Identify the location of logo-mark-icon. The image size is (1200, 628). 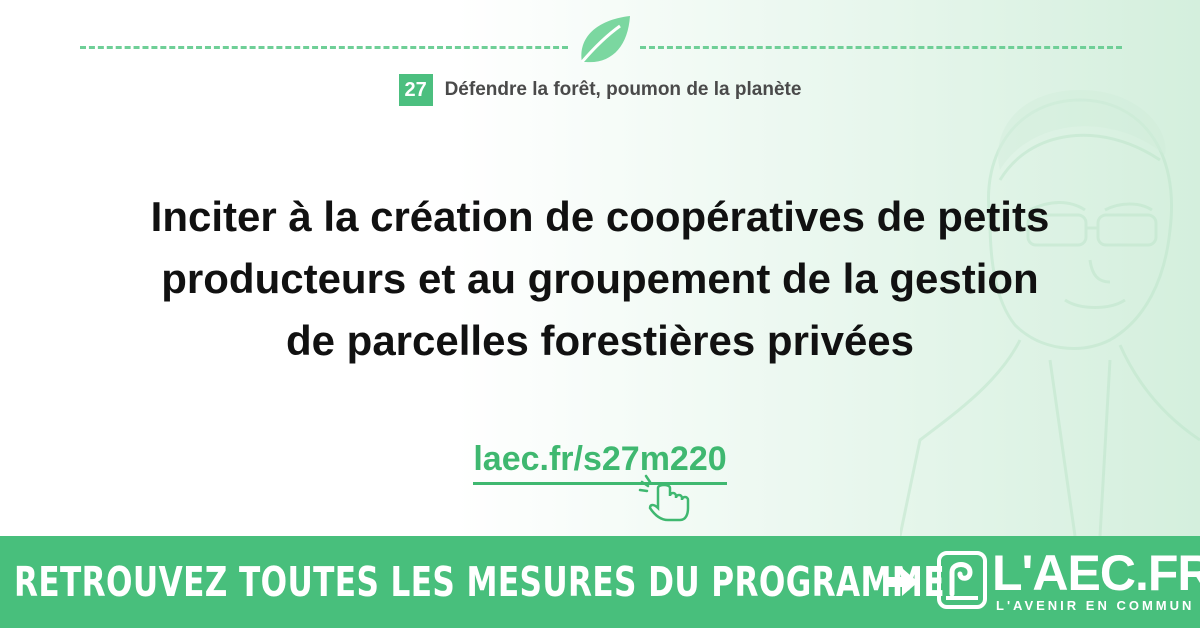
(962, 580).